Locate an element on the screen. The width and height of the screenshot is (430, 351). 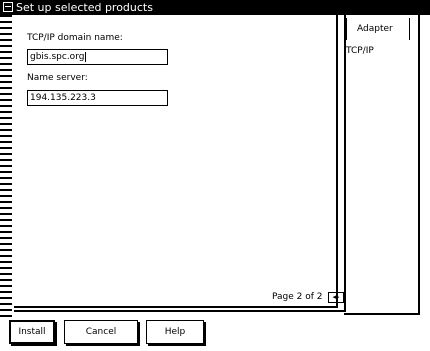
tab-adapter-label: Adapter is located at coordinates (375, 29).